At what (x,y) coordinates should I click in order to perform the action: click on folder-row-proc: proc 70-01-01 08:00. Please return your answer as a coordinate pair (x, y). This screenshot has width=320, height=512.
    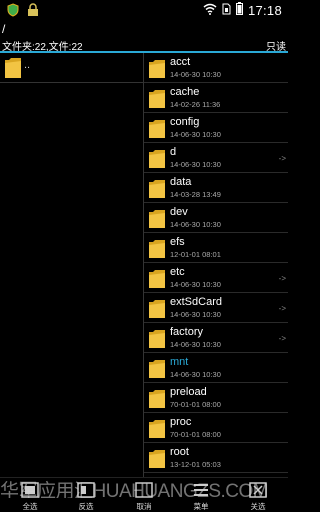
    Looking at the image, I should click on (216, 428).